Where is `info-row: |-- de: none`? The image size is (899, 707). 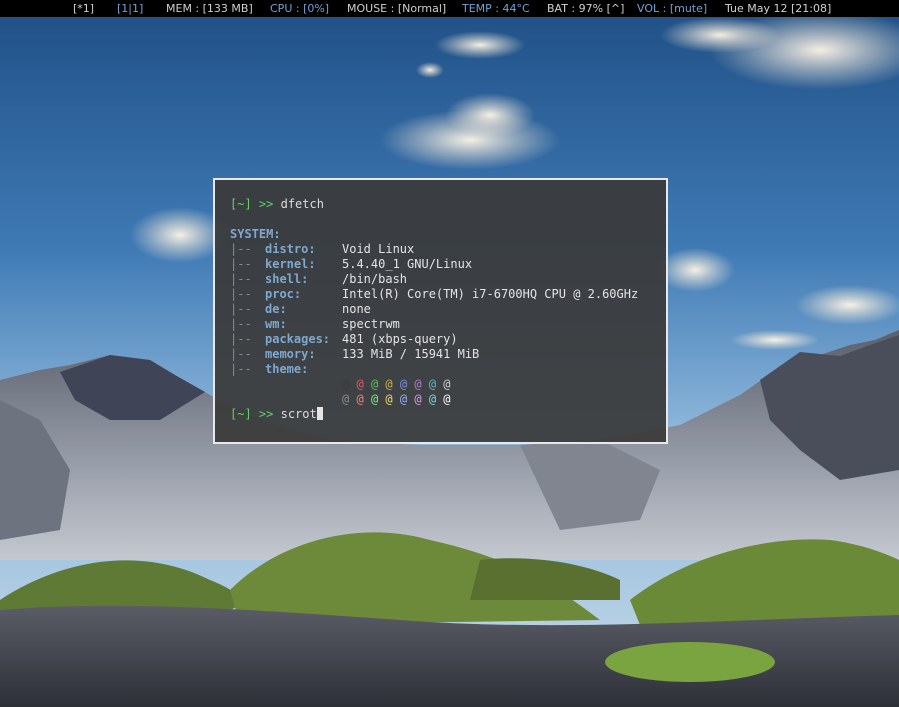
info-row: |-- de: none is located at coordinates (300, 309).